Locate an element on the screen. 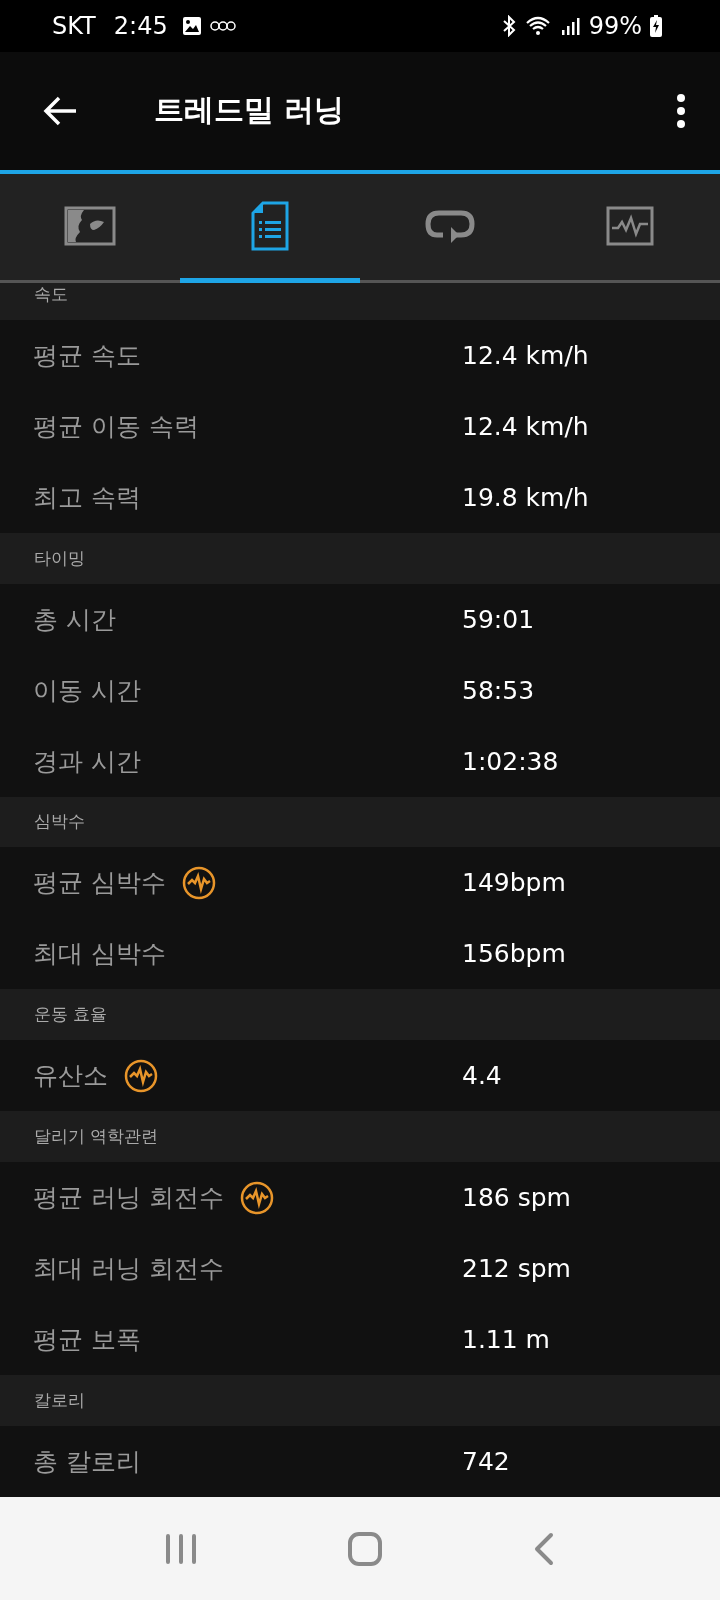 This screenshot has width=720, height=1600. stat-value: 59:01 is located at coordinates (498, 619).